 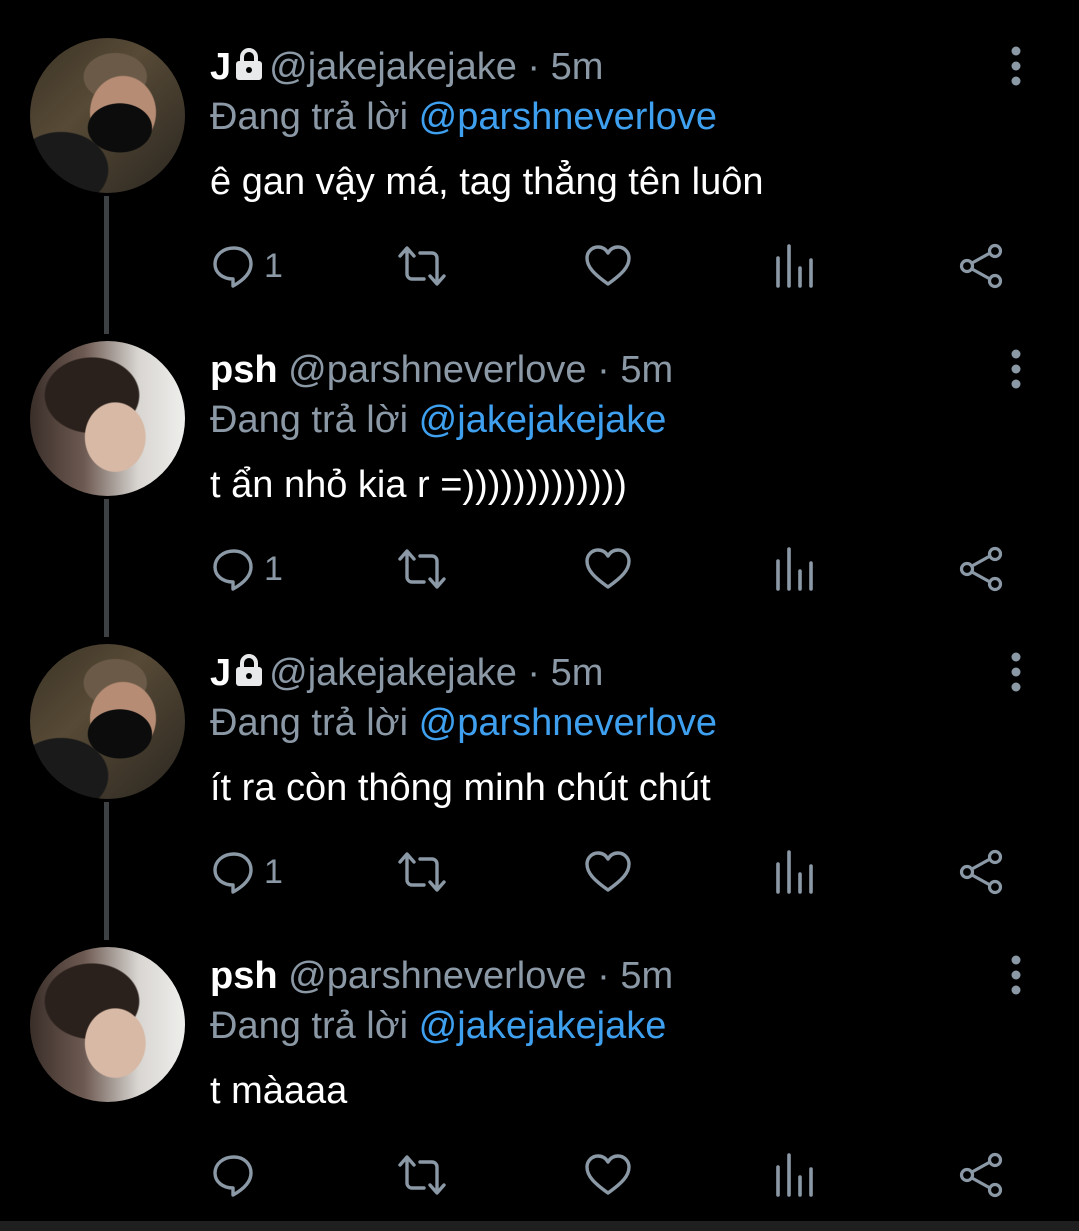 What do you see at coordinates (418, 485) in the screenshot?
I see `tweet-text: t ẩn nhỏ kia r =)))))))))))))` at bounding box center [418, 485].